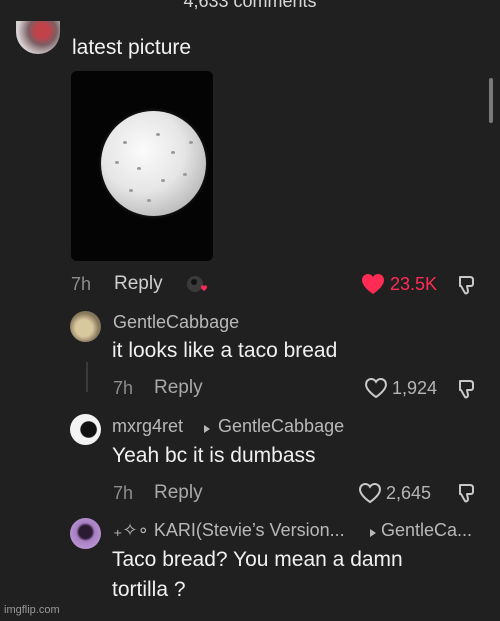  Describe the element at coordinates (132, 47) in the screenshot. I see `comment-text: latest picture` at that location.